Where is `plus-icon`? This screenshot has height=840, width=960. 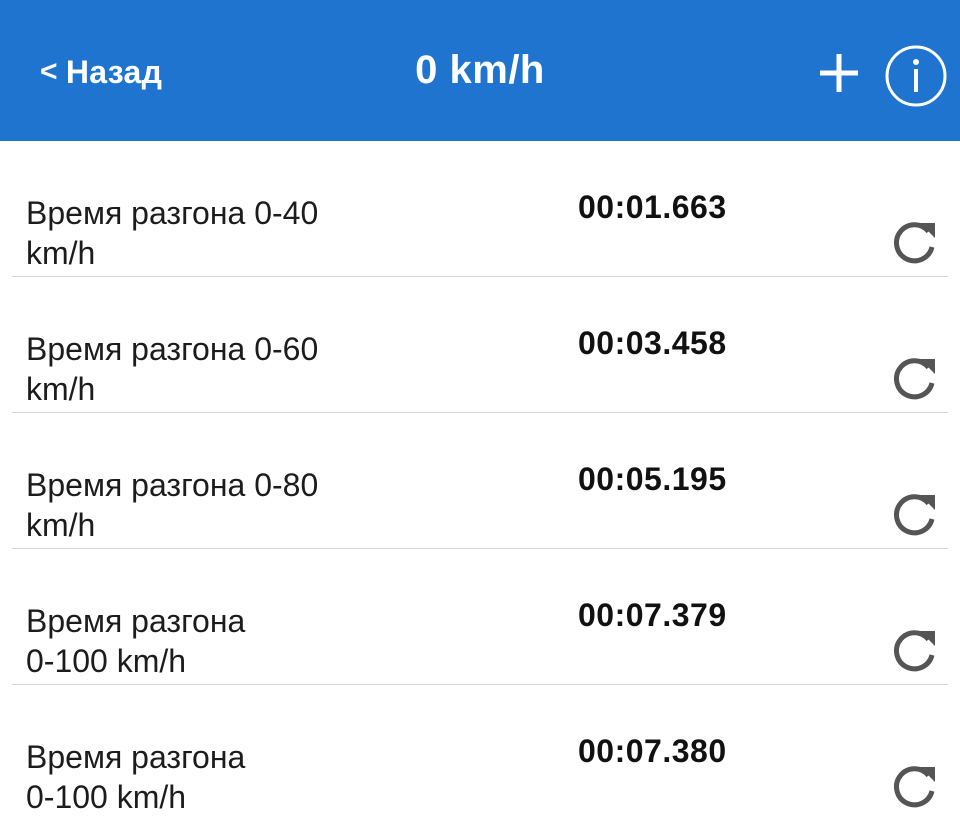
plus-icon is located at coordinates (839, 73).